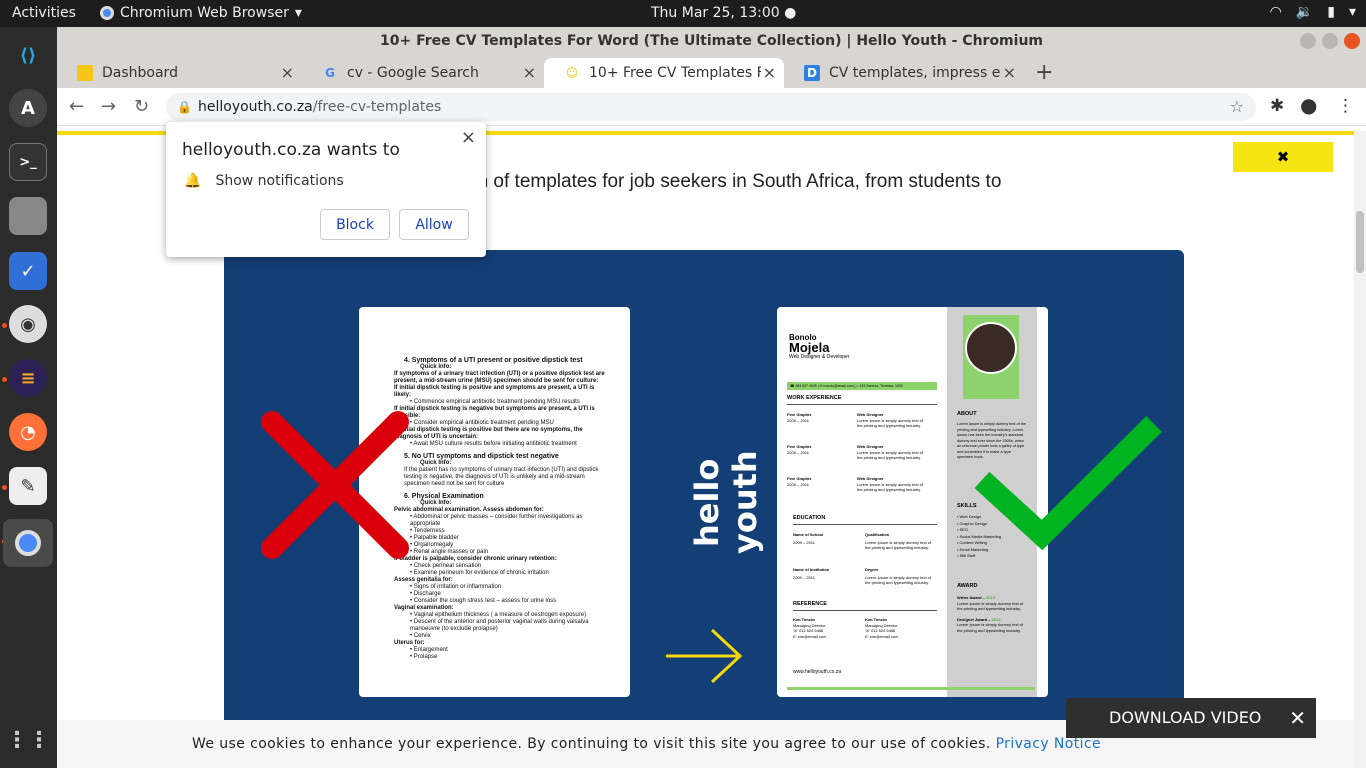 The height and width of the screenshot is (768, 1366). What do you see at coordinates (711, 107) in the screenshot?
I see `address-bar: 🔒 helloyouth.co.za/free-cv-templates ☆` at bounding box center [711, 107].